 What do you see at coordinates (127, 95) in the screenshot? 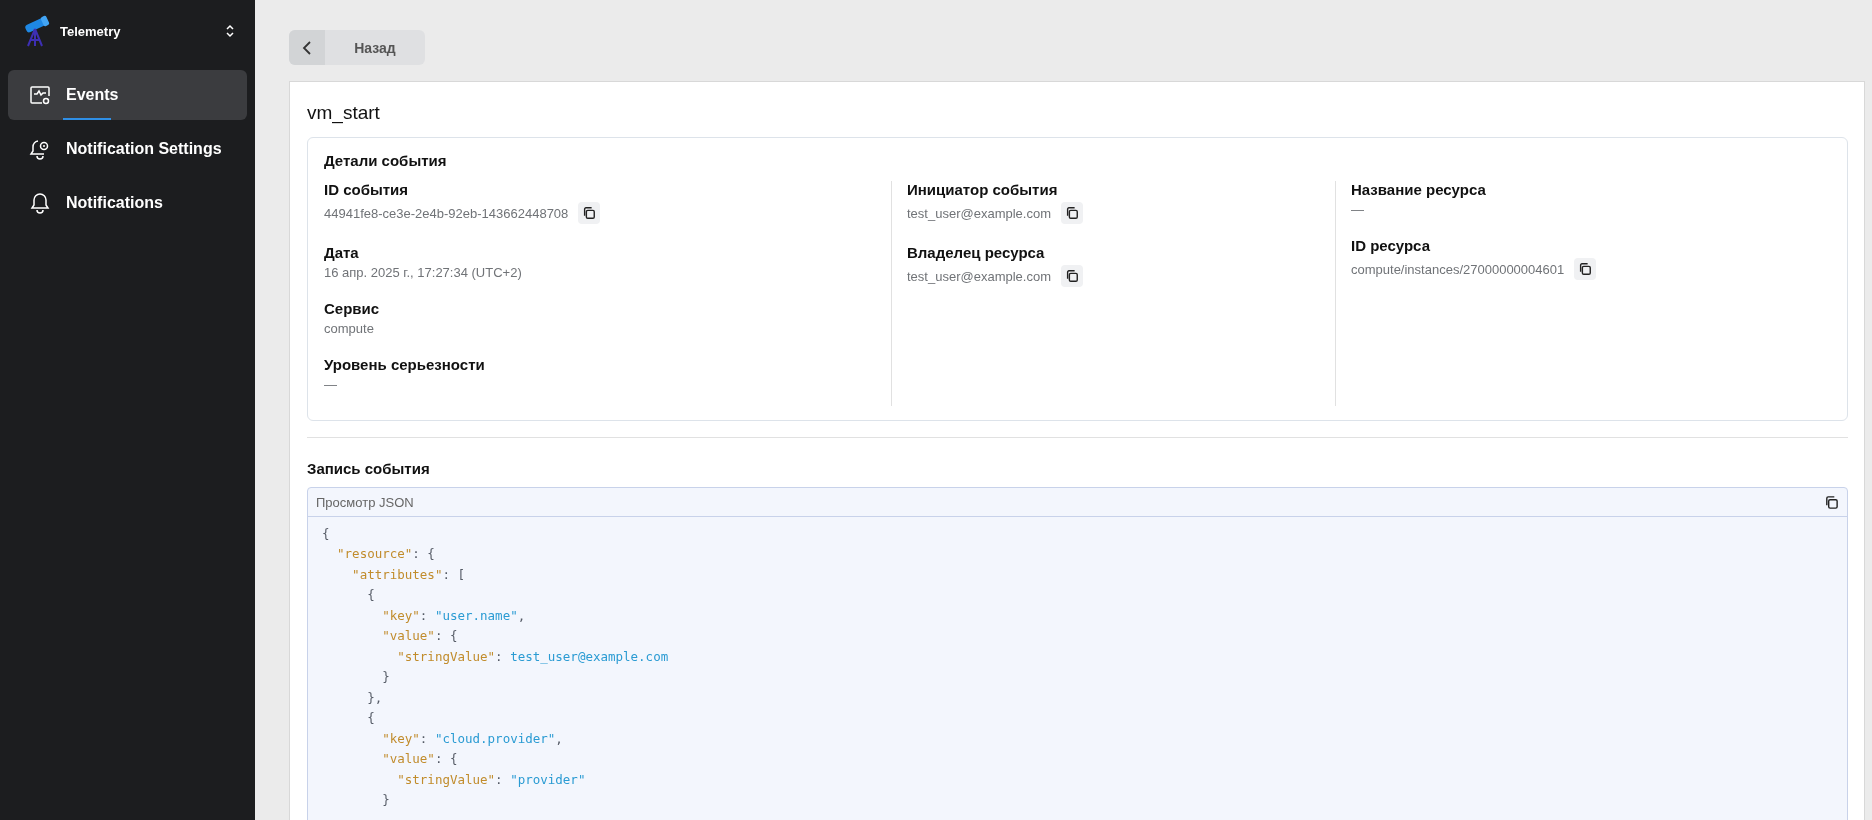
I see `sidebar-item: Events` at bounding box center [127, 95].